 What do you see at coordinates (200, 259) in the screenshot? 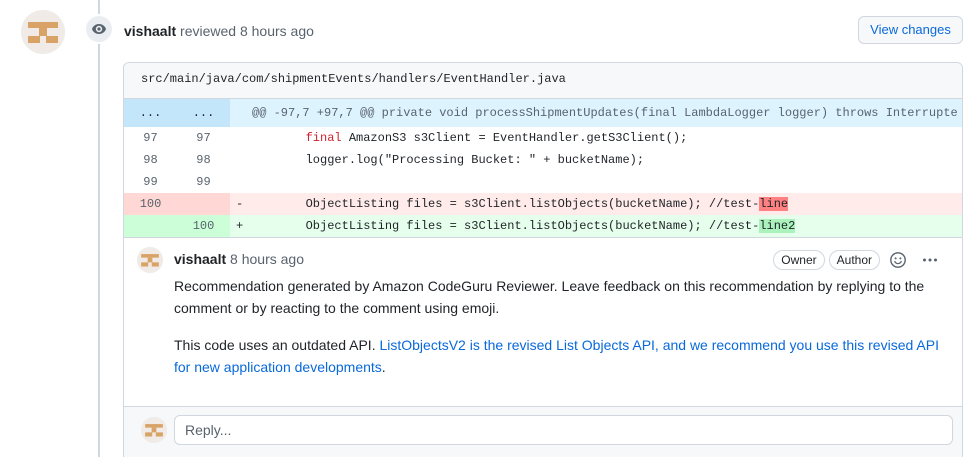
I see `comment-author-link: vishaalt` at bounding box center [200, 259].